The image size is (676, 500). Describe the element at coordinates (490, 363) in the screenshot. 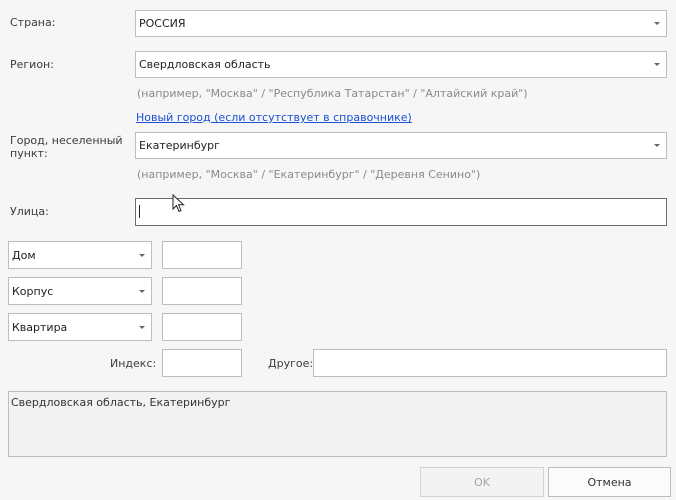

I see `other-input` at that location.